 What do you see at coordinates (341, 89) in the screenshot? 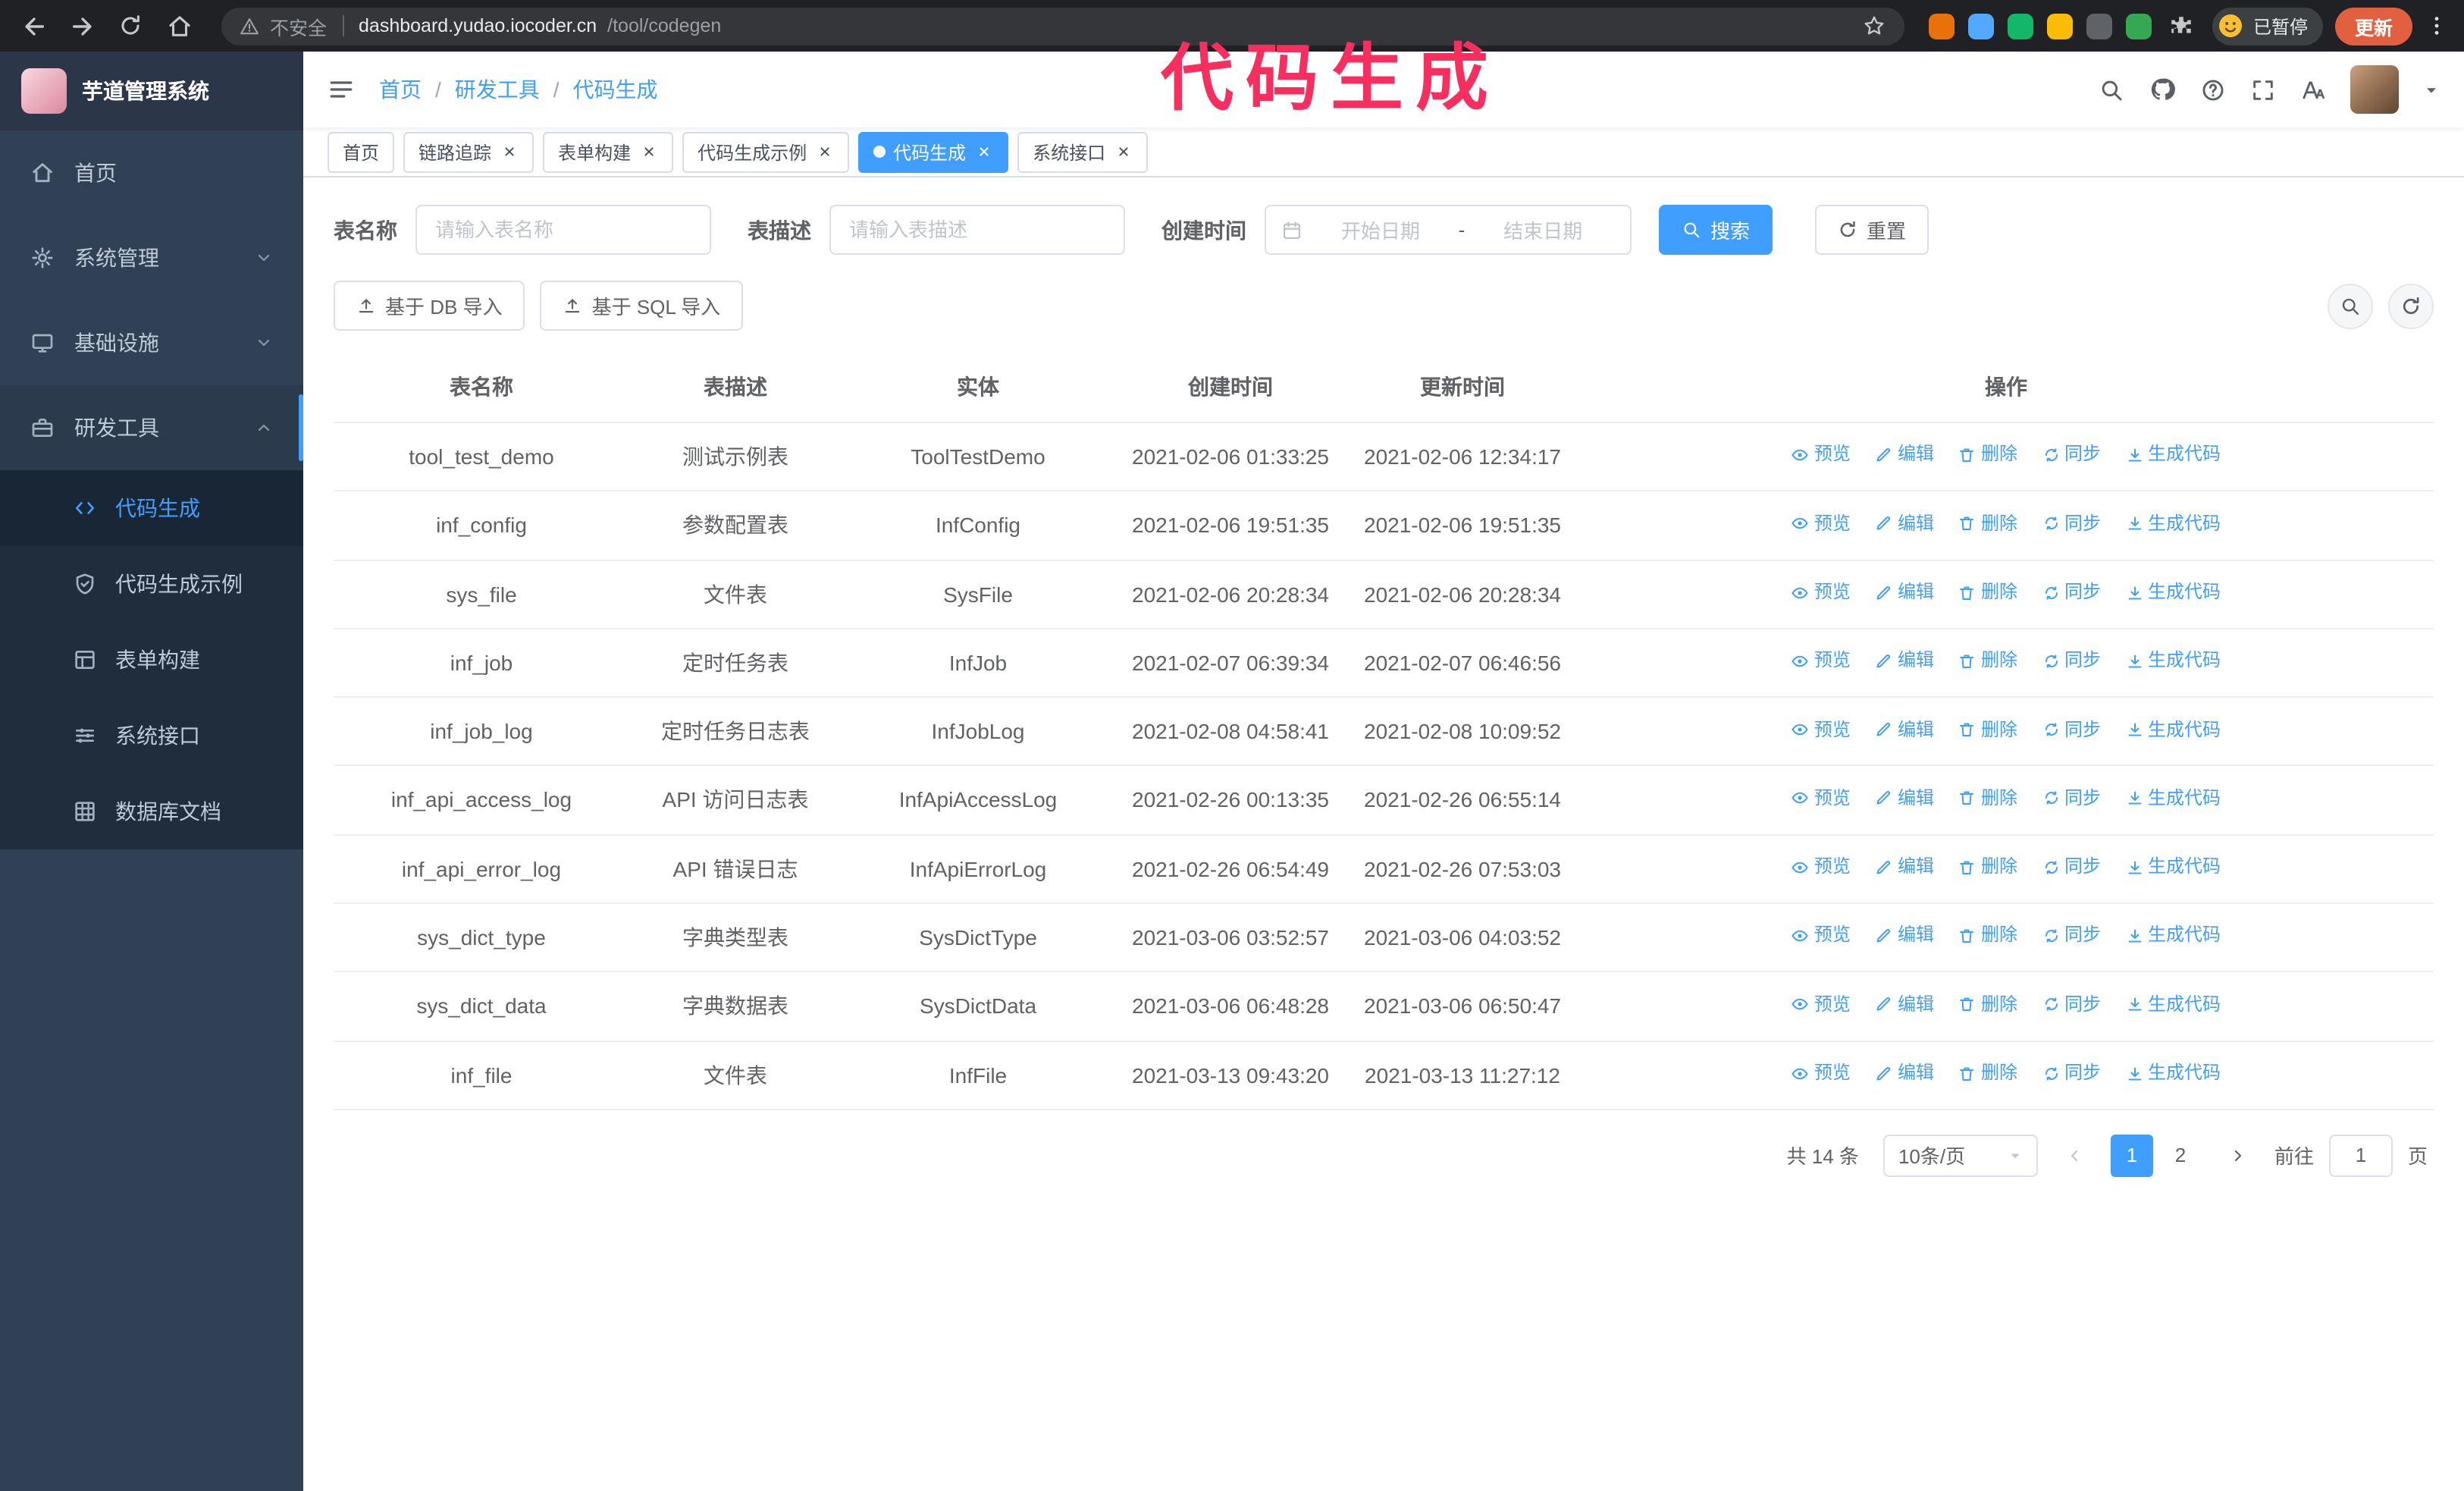
I see `sidebar-toggle-button` at bounding box center [341, 89].